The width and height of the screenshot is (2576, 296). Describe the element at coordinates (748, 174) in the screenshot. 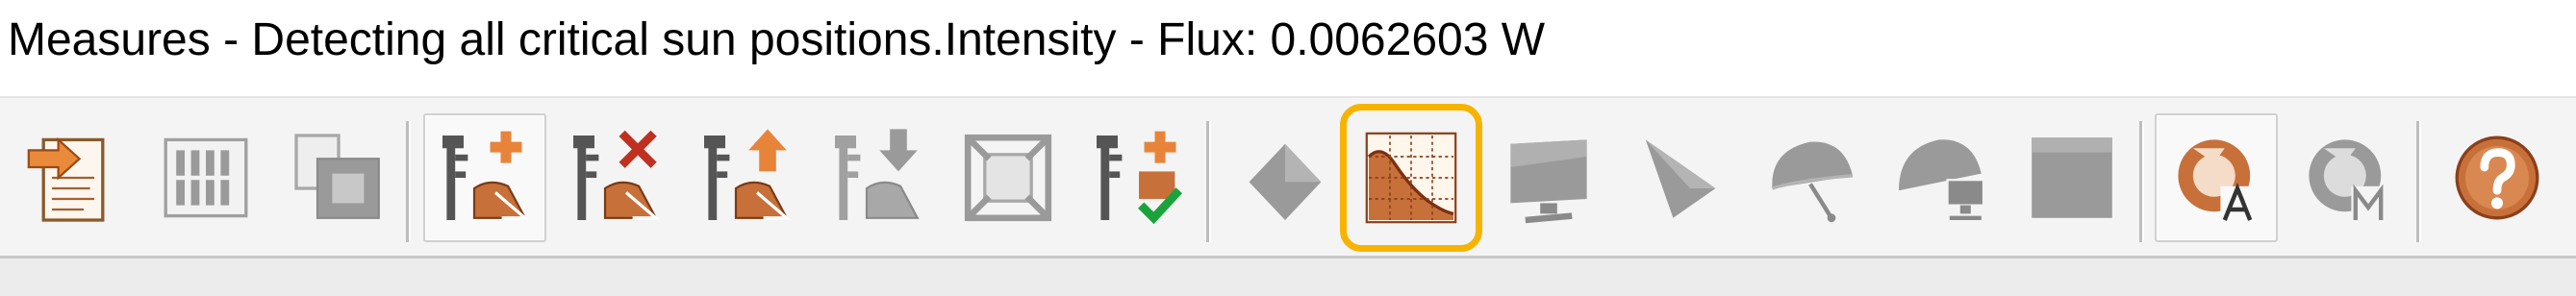

I see `export-measure-icon` at that location.